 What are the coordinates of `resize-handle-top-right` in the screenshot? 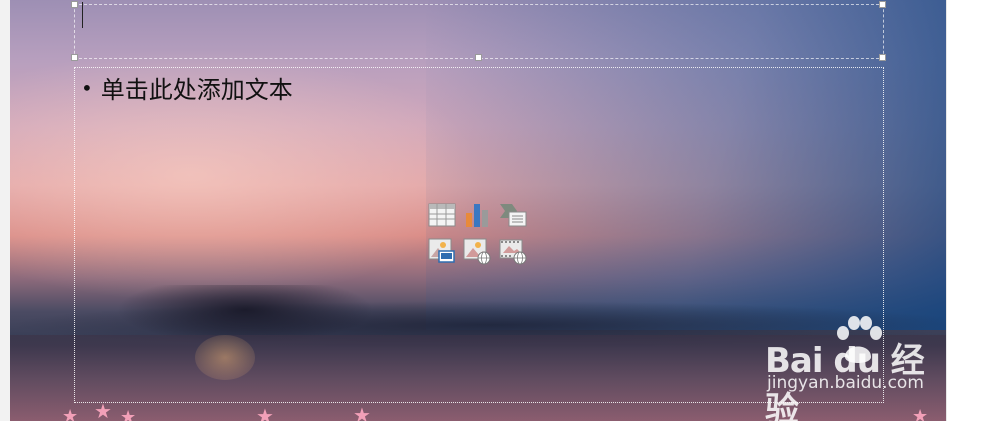 It's located at (882, 4).